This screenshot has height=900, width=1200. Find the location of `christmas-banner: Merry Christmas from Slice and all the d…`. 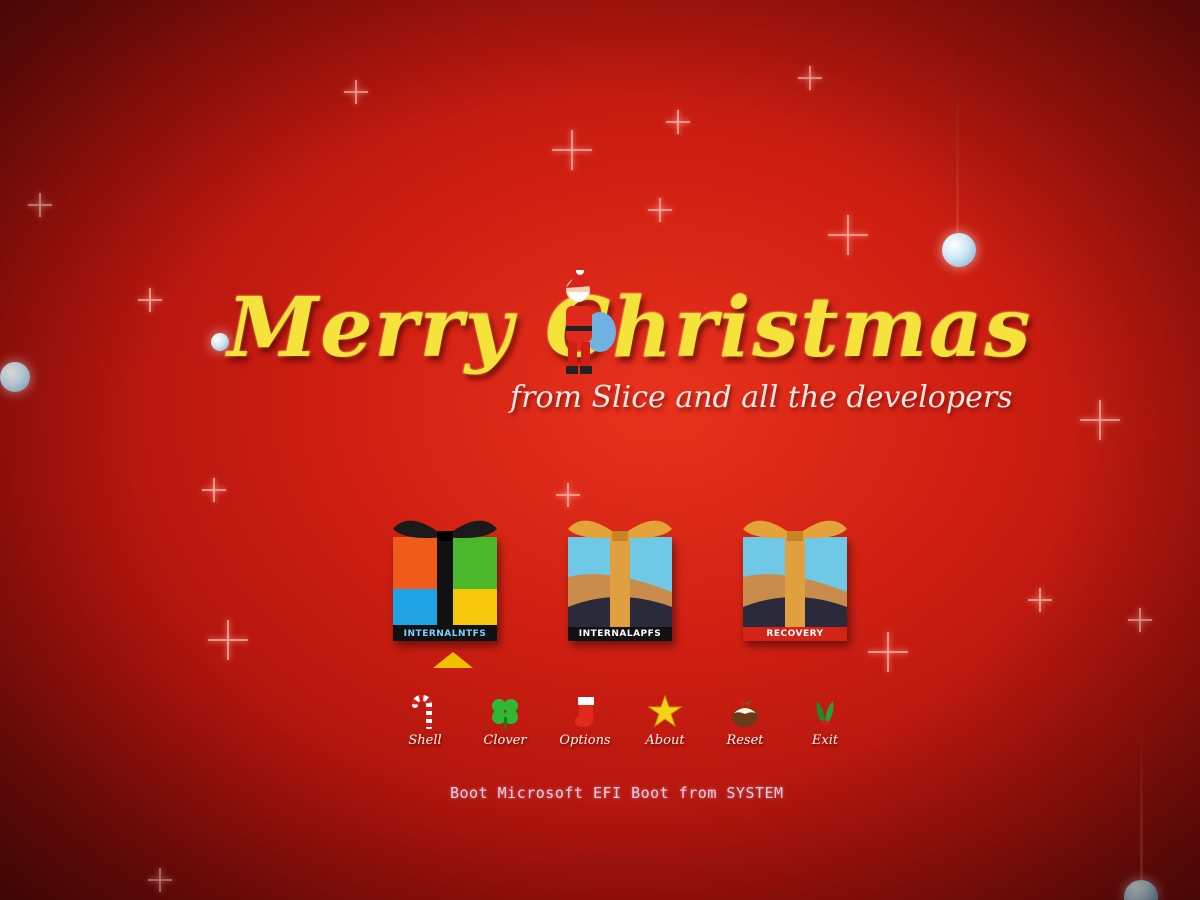

christmas-banner: Merry Christmas from Slice and all the d… is located at coordinates (635, 355).